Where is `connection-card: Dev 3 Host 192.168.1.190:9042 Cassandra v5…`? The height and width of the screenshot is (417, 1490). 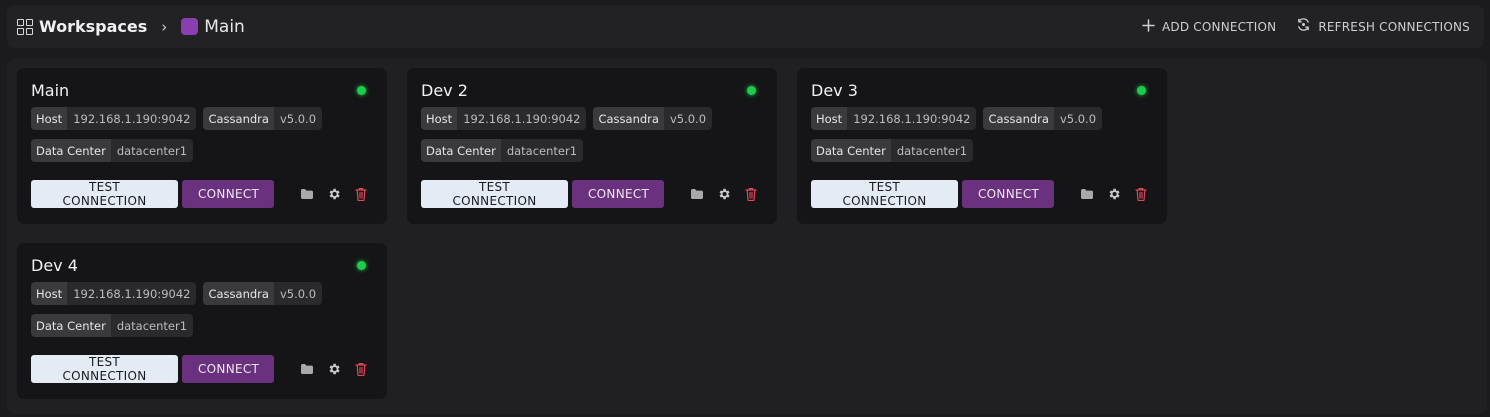
connection-card: Dev 3 Host 192.168.1.190:9042 Cassandra v5… is located at coordinates (982, 146).